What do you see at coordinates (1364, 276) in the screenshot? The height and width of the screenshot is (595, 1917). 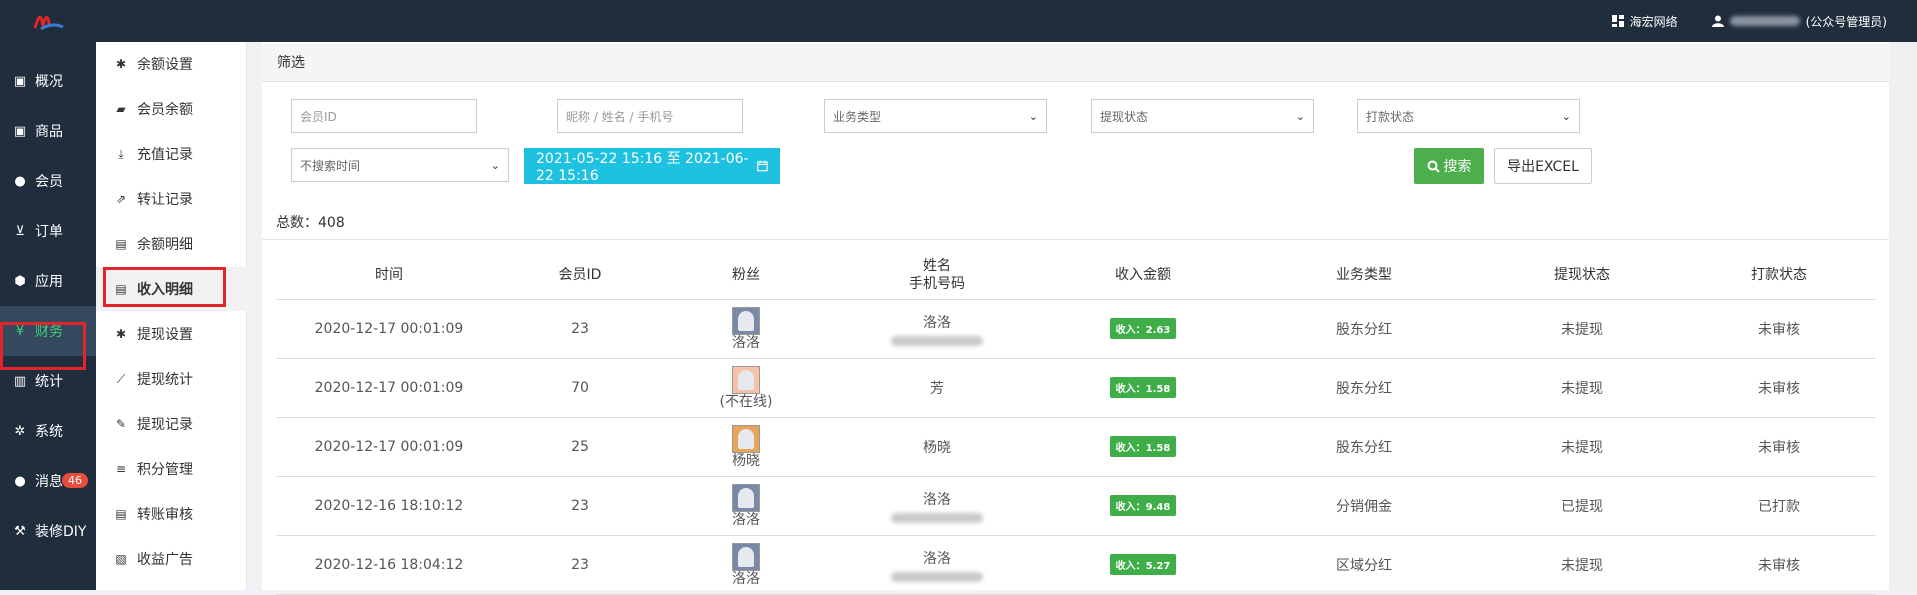 I see `col-biz-type: 业务类型` at bounding box center [1364, 276].